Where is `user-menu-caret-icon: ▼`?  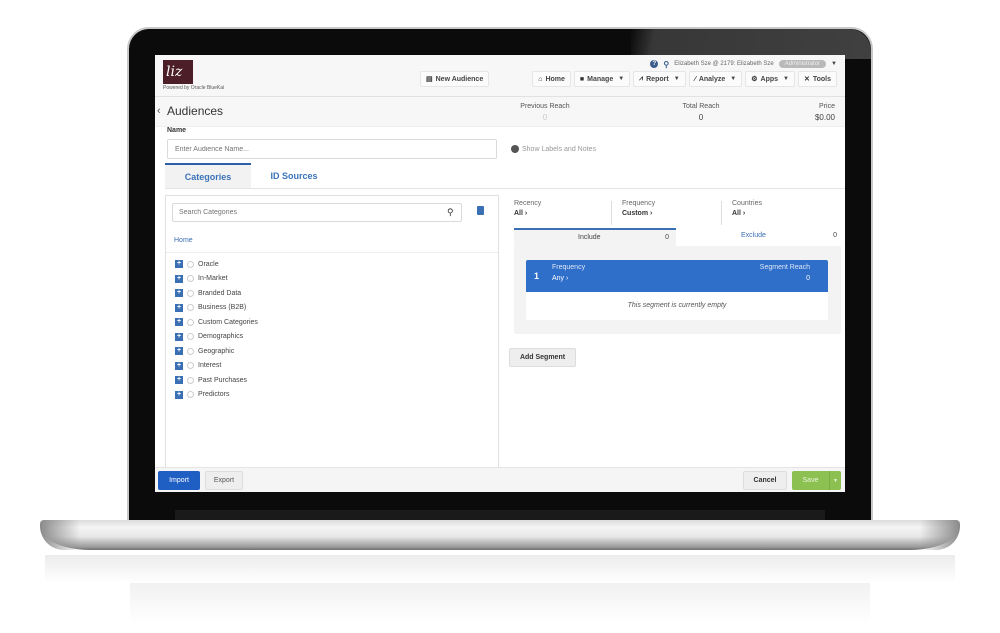
user-menu-caret-icon: ▼ is located at coordinates (834, 64).